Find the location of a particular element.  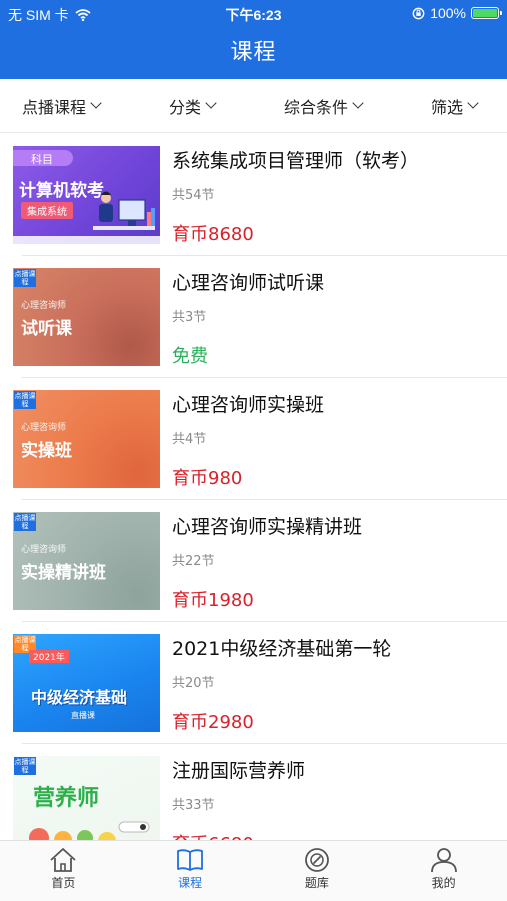

tab-label: 我的 is located at coordinates (443, 883).